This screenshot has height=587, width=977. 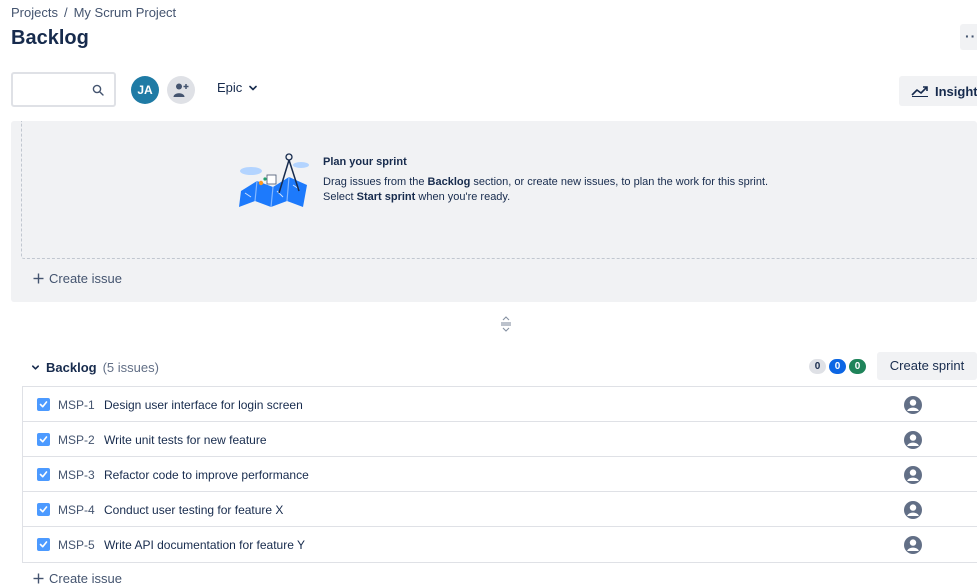 I want to click on issue-summary: Write unit tests for new feature, so click(x=185, y=440).